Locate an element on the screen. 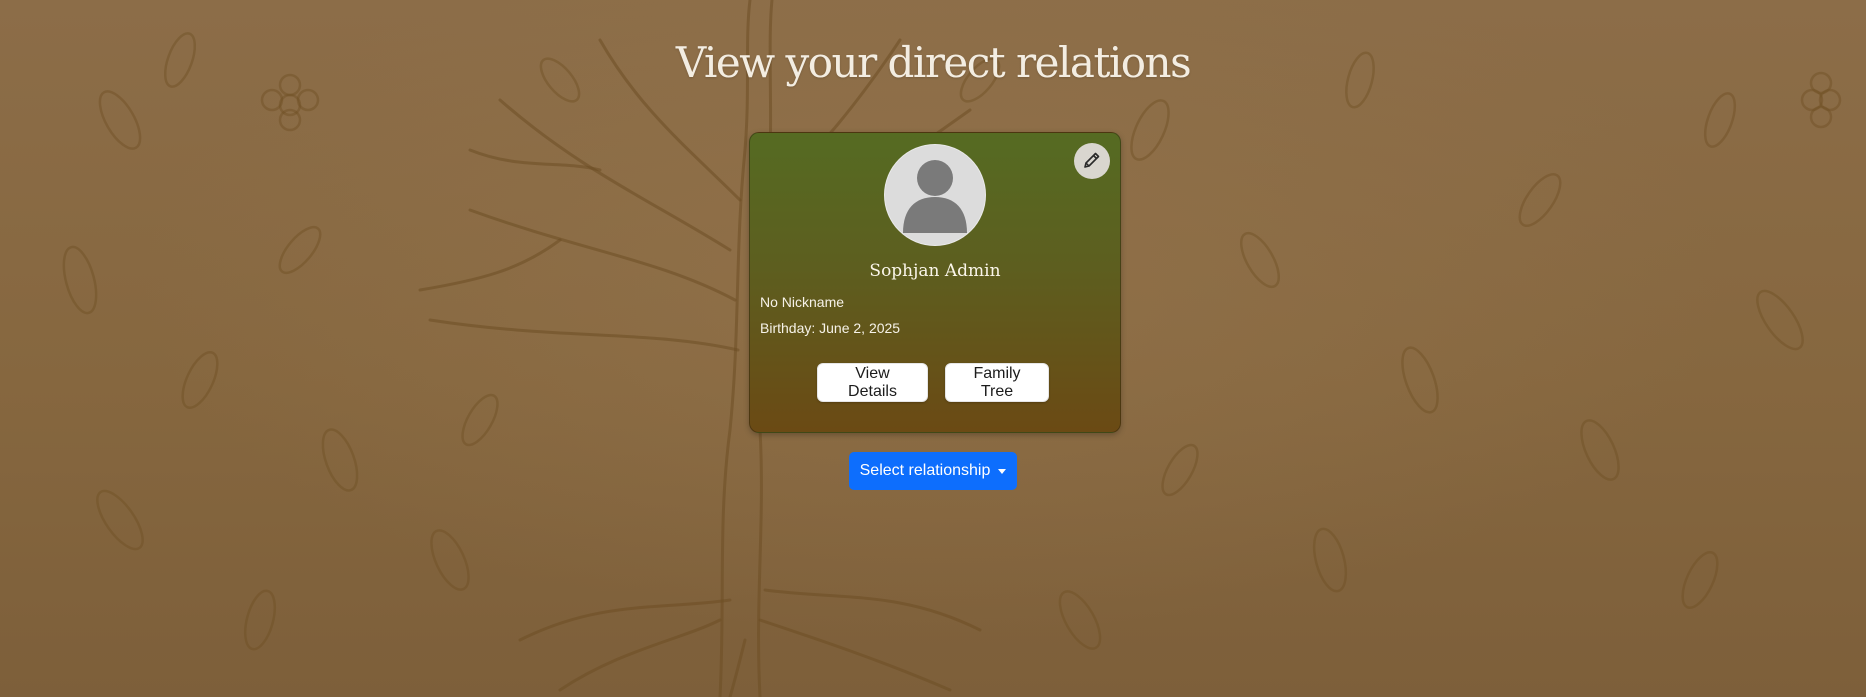  view-details-button: View Details is located at coordinates (872, 382).